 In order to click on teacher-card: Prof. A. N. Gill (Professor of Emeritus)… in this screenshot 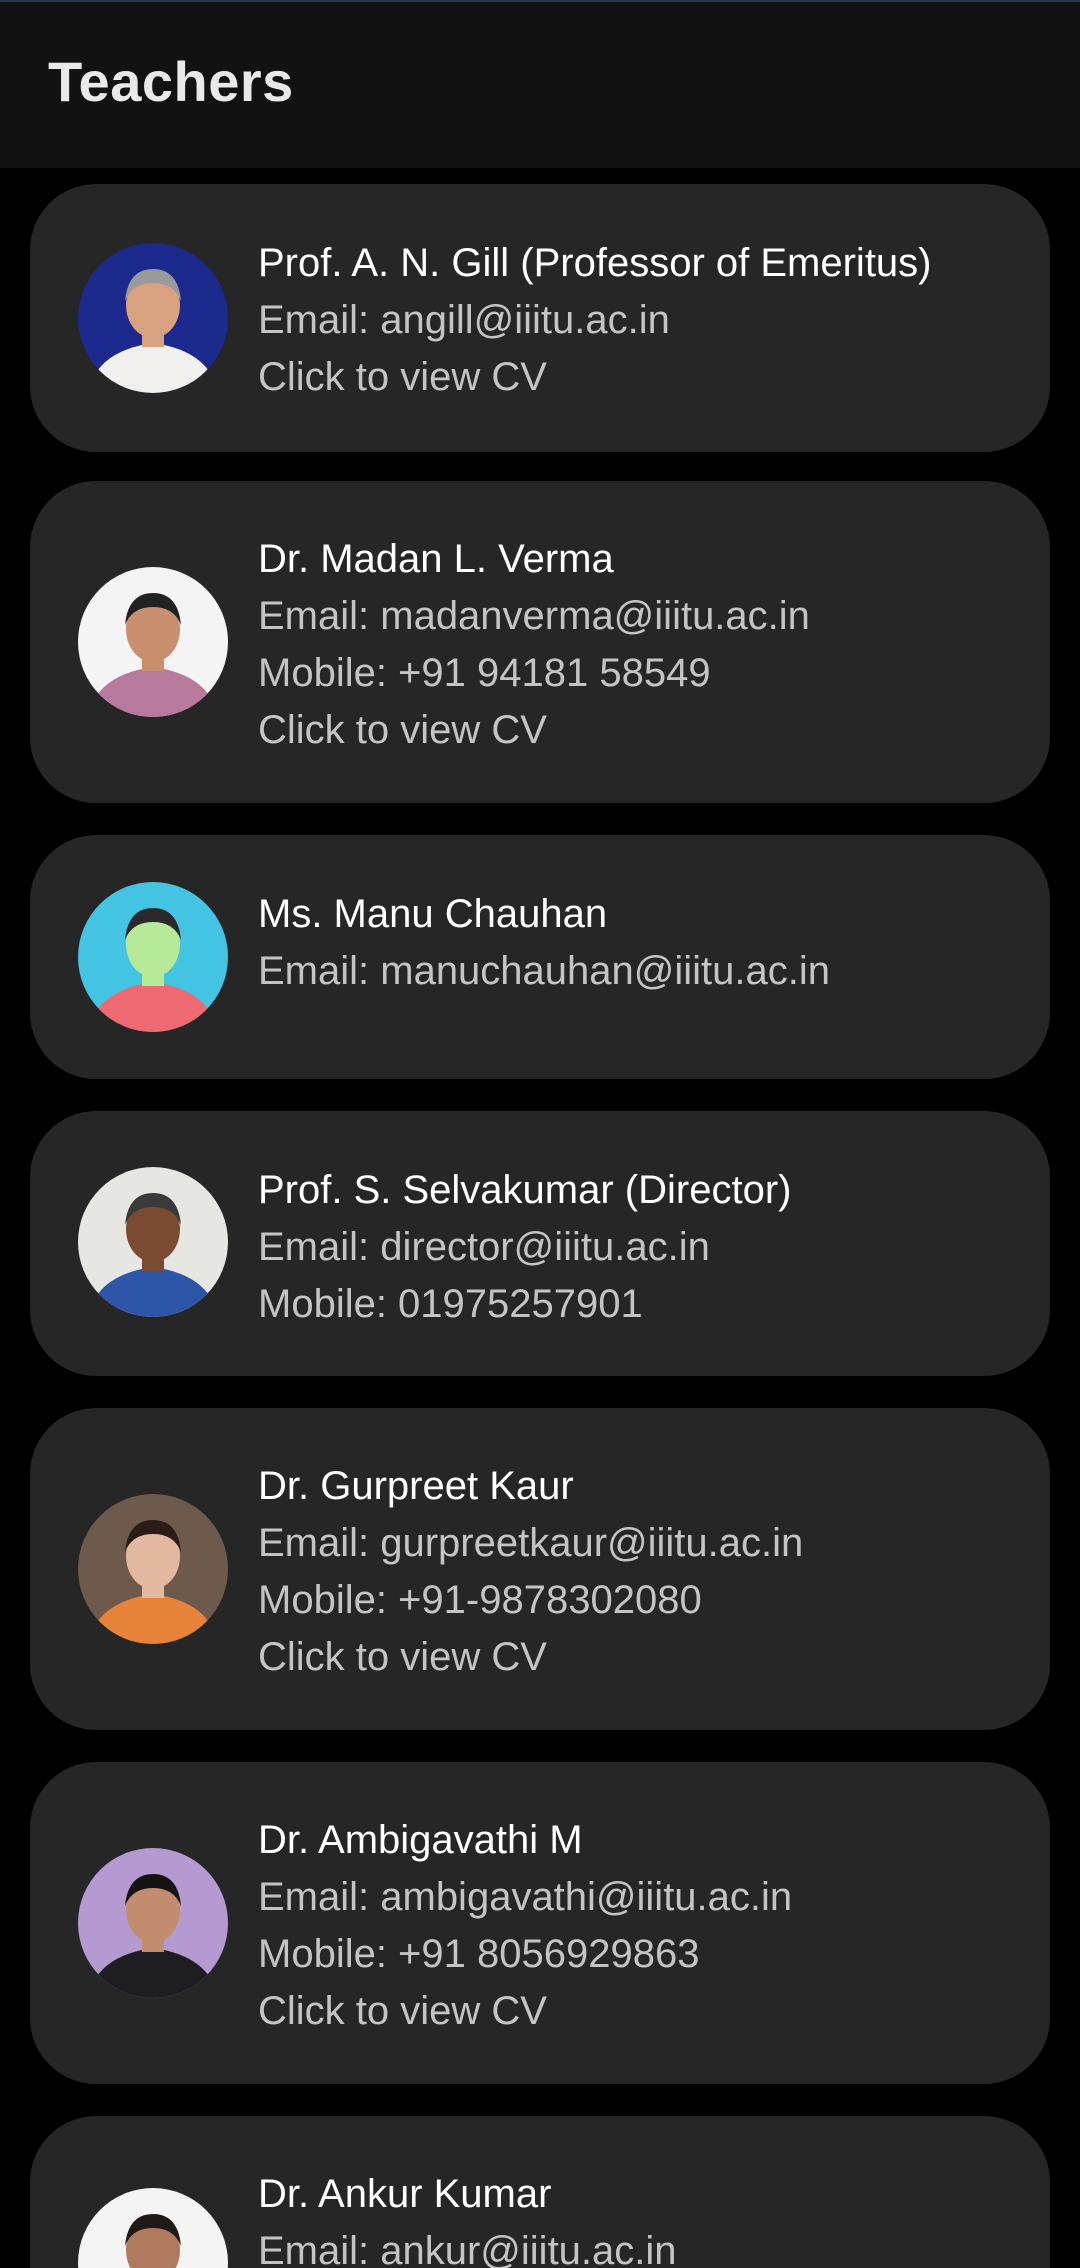, I will do `click(540, 318)`.